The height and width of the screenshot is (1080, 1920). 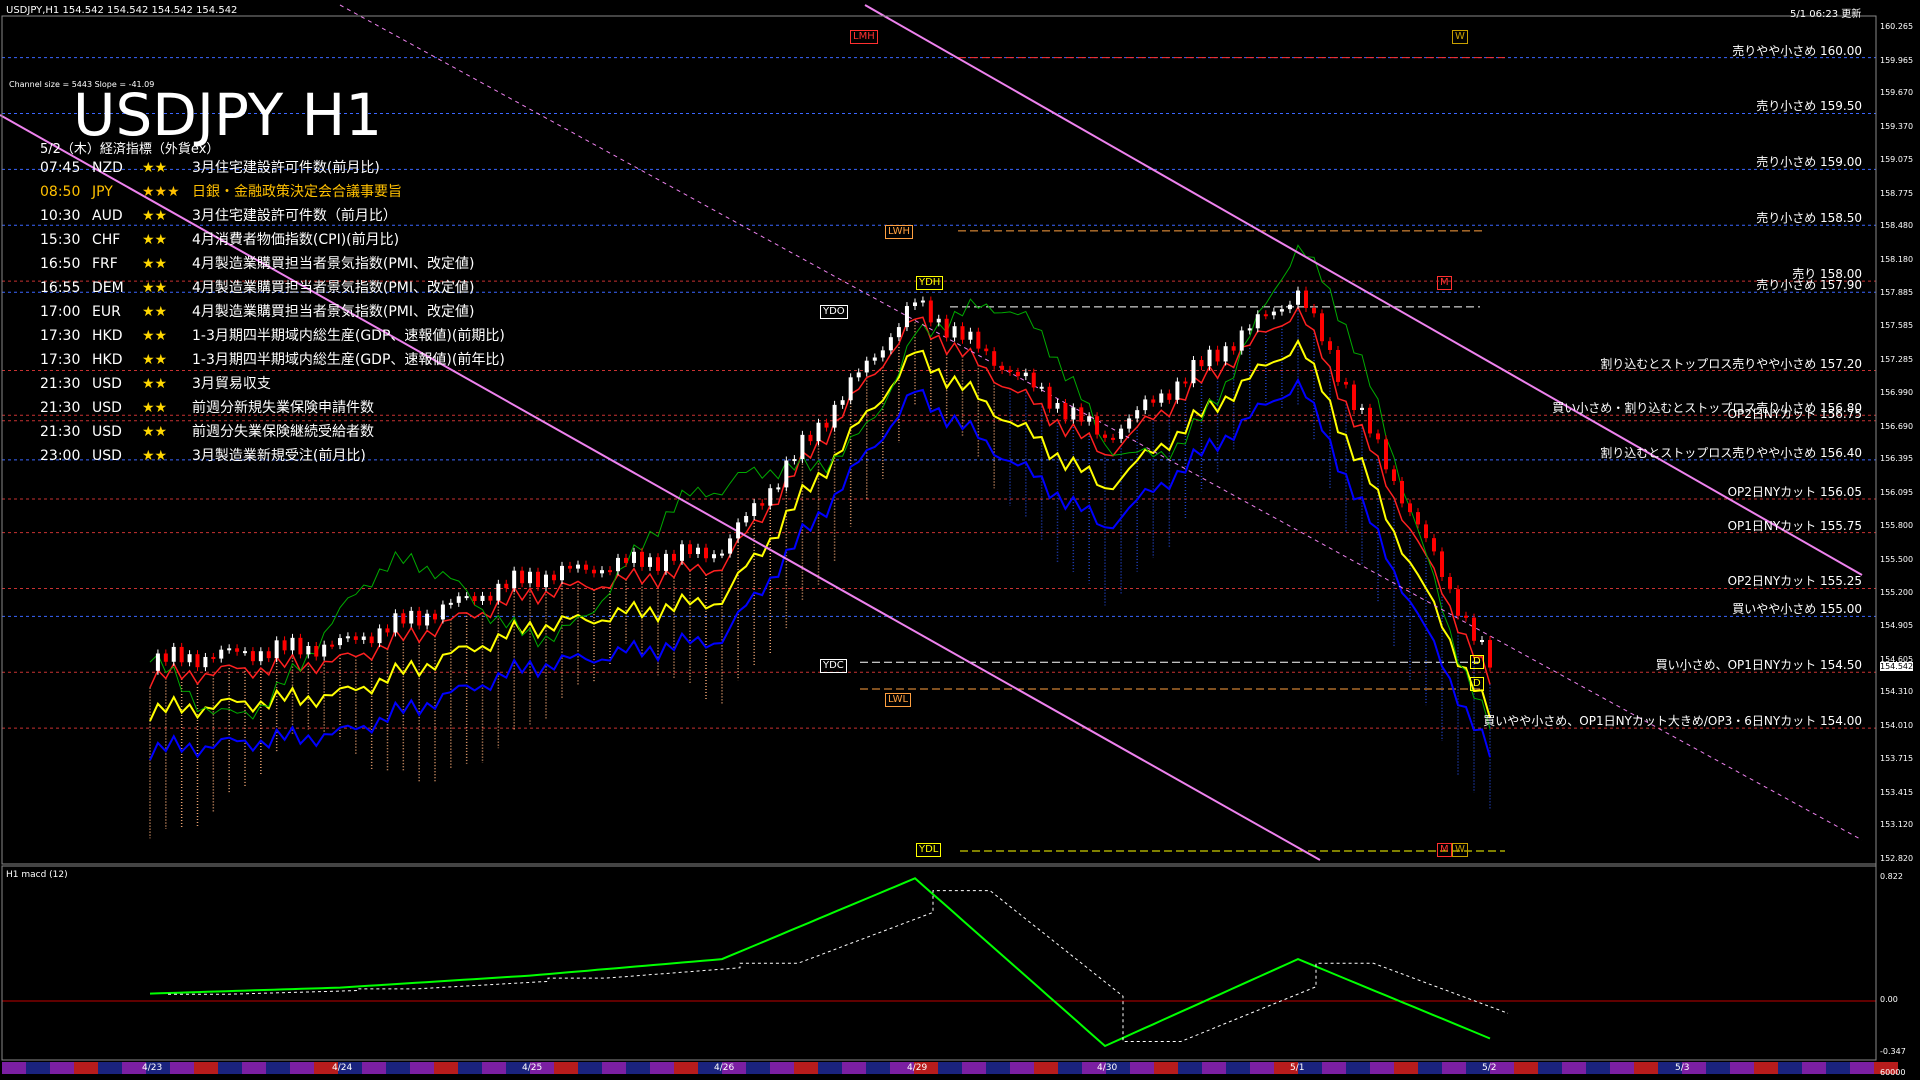 What do you see at coordinates (60, 456) in the screenshot?
I see `econ-event-time: 23:00` at bounding box center [60, 456].